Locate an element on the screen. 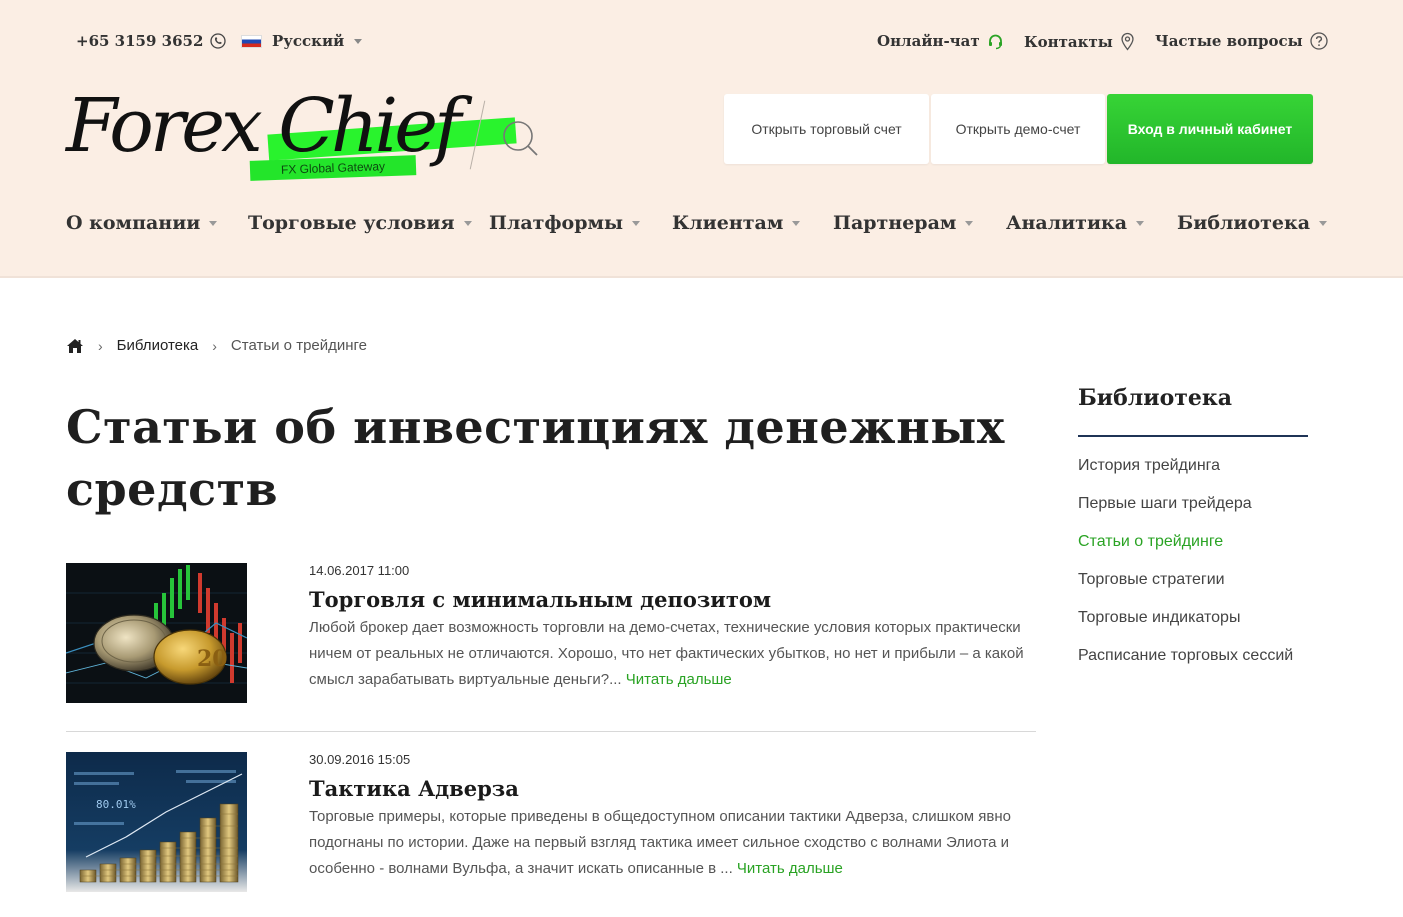 The width and height of the screenshot is (1403, 917). article-thumbnail-coin-stacks: 80.01% is located at coordinates (156, 822).